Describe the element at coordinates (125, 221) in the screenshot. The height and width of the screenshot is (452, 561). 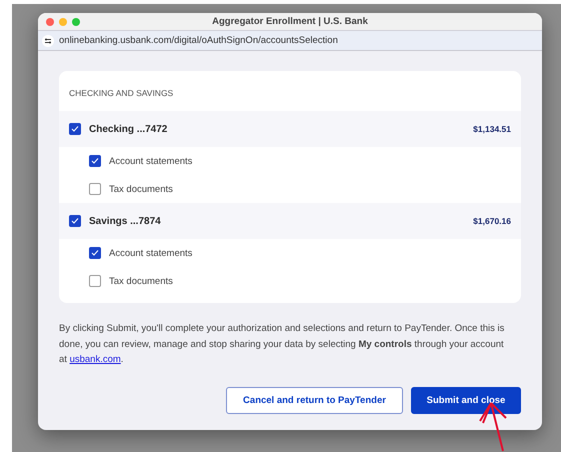
I see `account-name: Savings ...7874` at that location.